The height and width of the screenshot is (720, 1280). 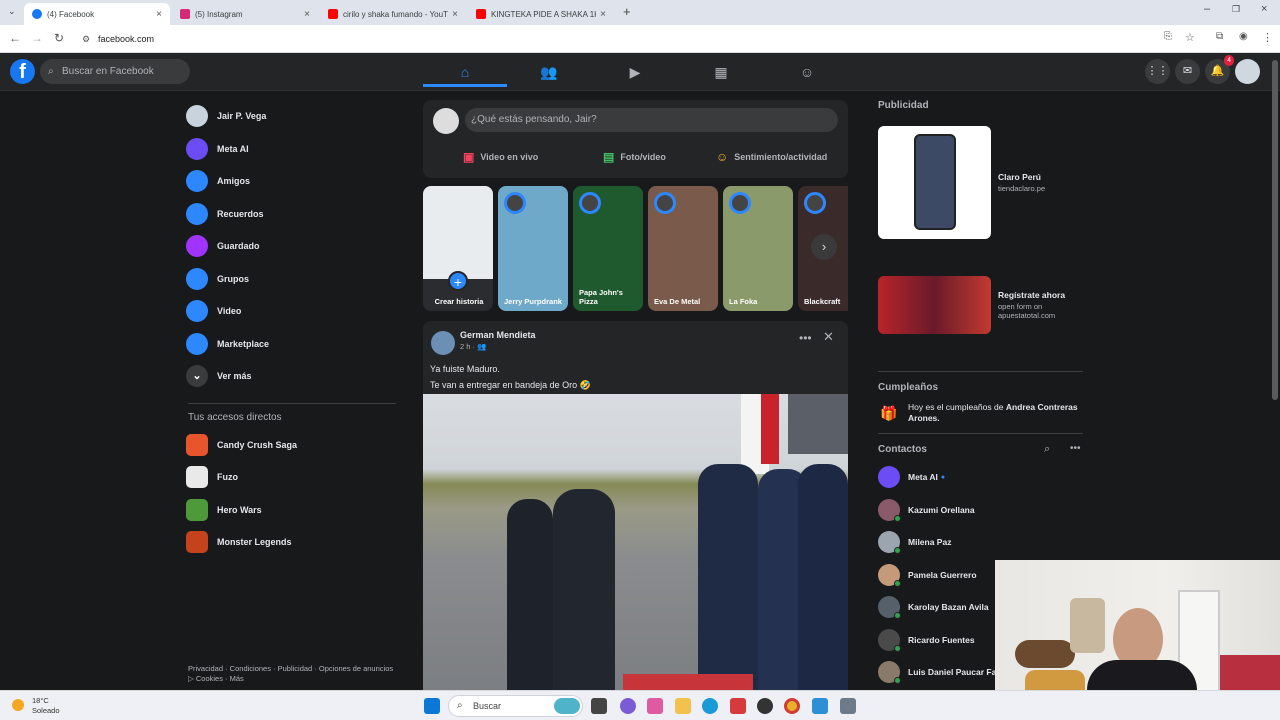 I want to click on shortcut-item: Hero Wars, so click(x=291, y=510).